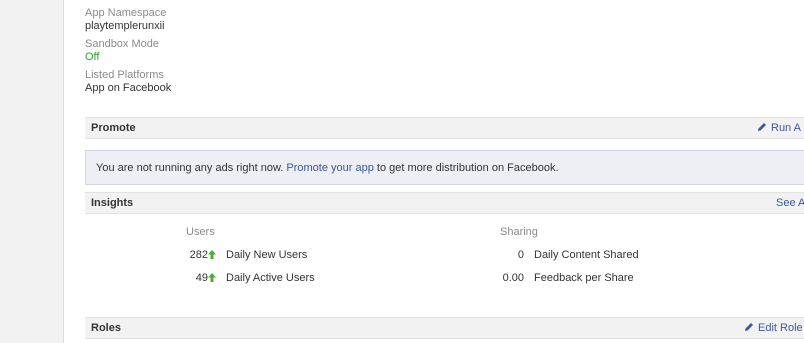  I want to click on namespace-value: playtemplerunxii, so click(125, 26).